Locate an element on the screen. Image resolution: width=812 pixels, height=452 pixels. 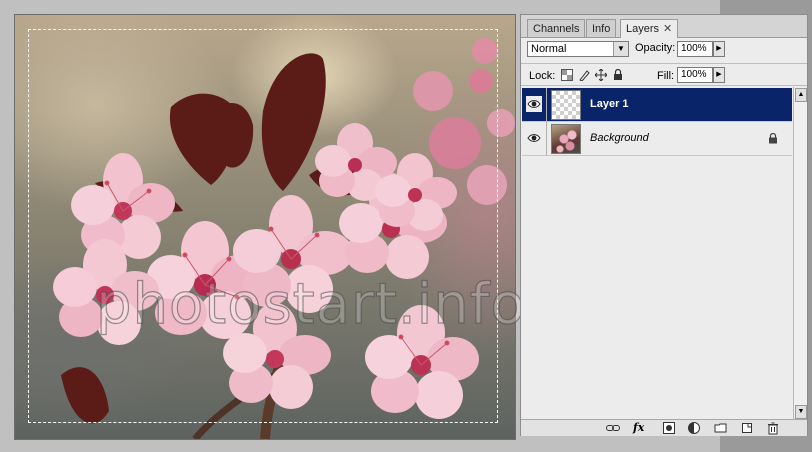
scroll-up-icon: ▲ is located at coordinates (801, 95).